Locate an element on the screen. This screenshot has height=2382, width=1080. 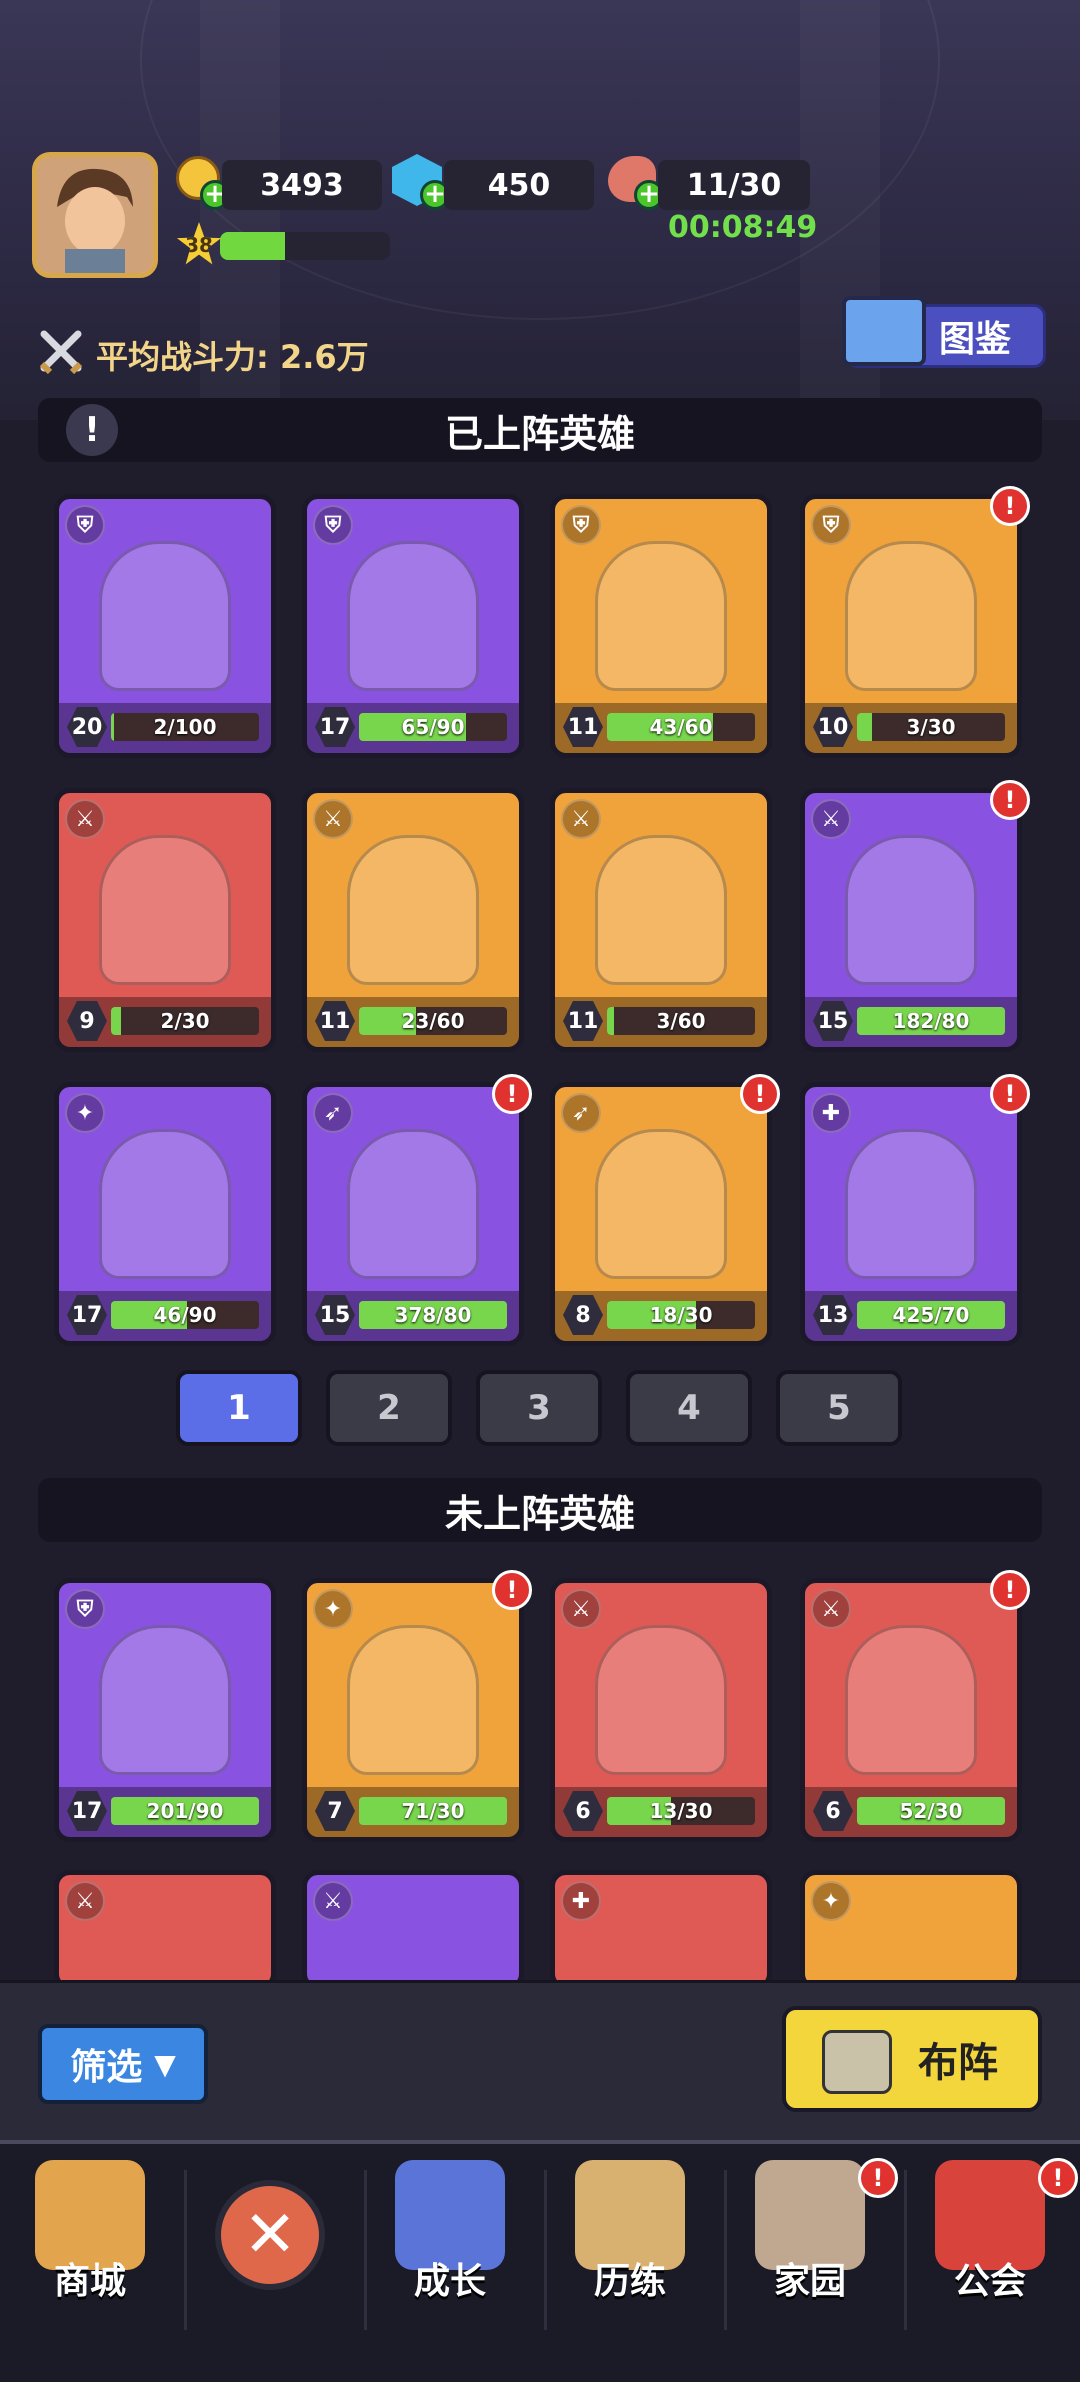
shard-progress-bar: 43/60 is located at coordinates (681, 727).